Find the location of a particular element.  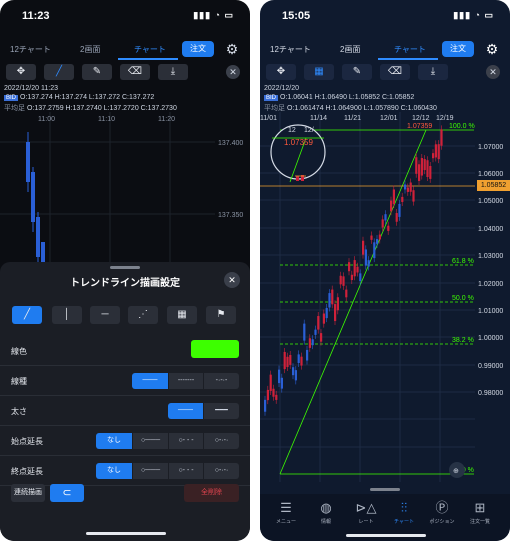

line-type-fan: ⋰ is located at coordinates (143, 315).